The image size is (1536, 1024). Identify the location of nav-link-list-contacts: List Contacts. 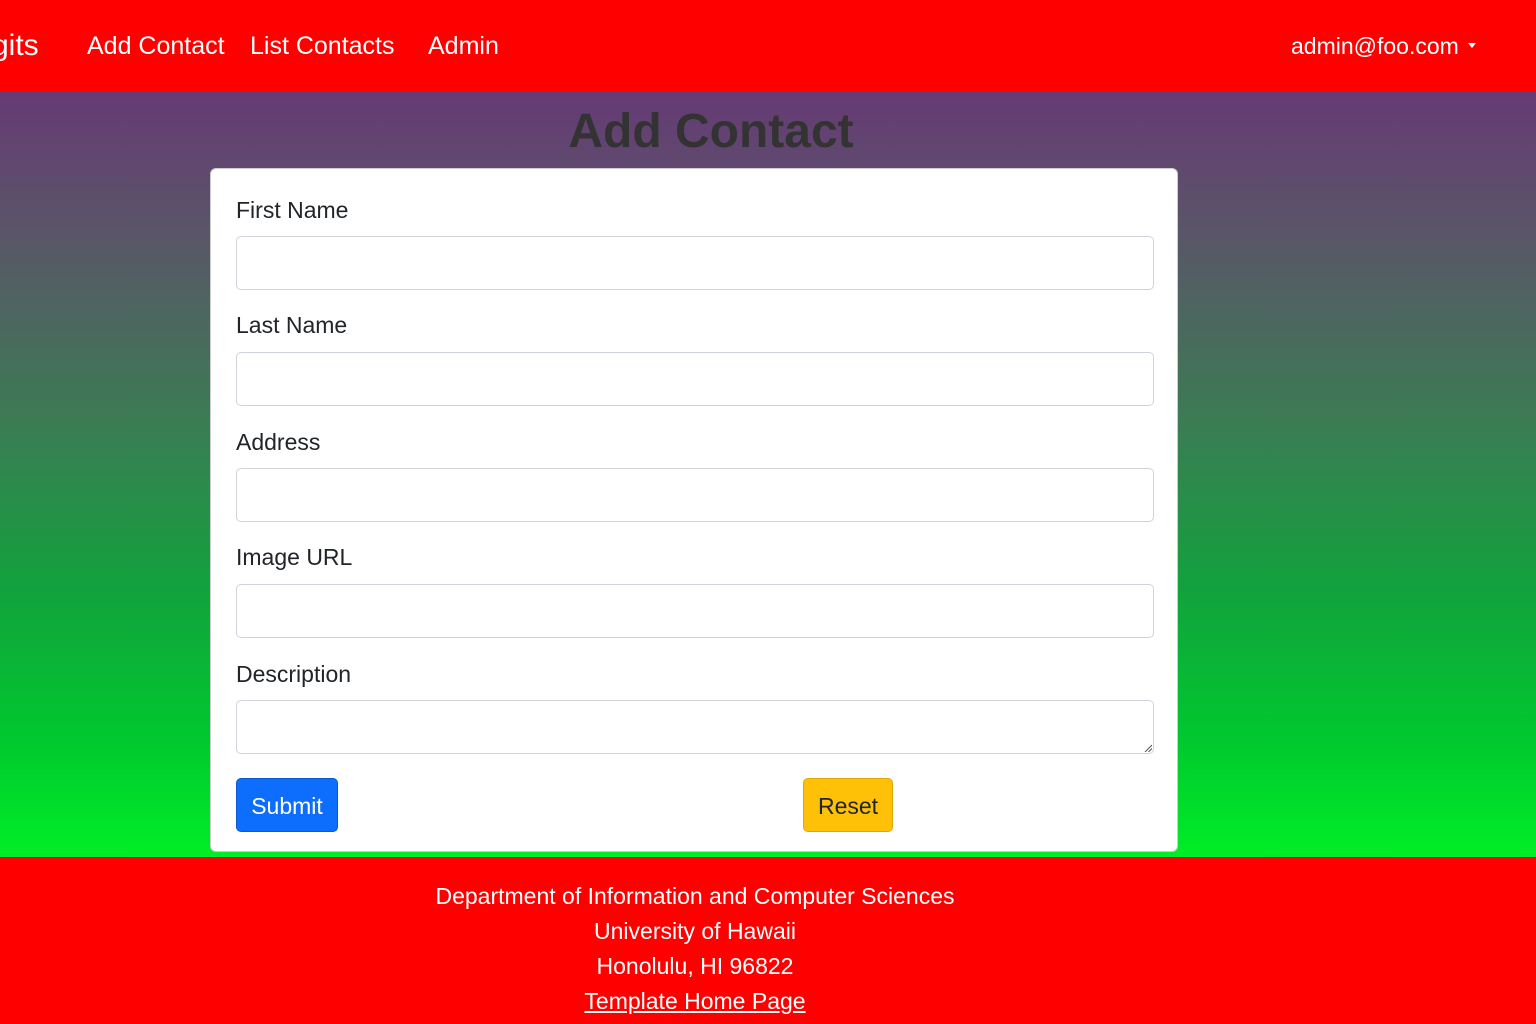
(322, 46).